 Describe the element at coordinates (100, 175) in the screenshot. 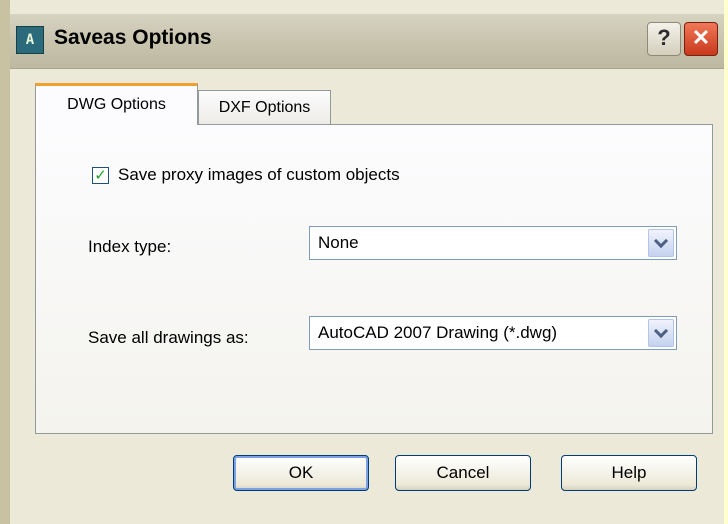

I see `proxy-images-checkbox: ✓` at that location.